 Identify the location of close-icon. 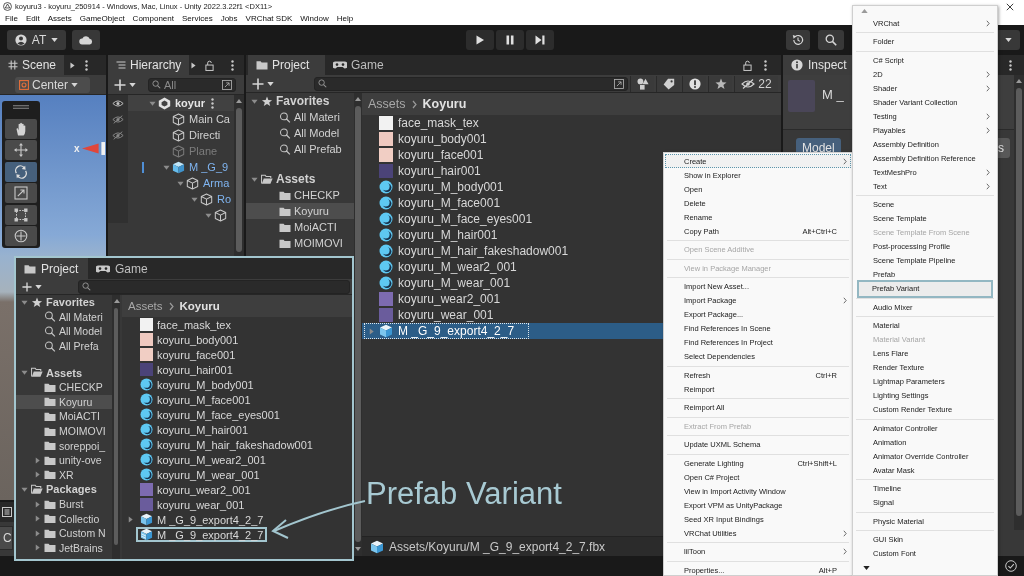
(1010, 6).